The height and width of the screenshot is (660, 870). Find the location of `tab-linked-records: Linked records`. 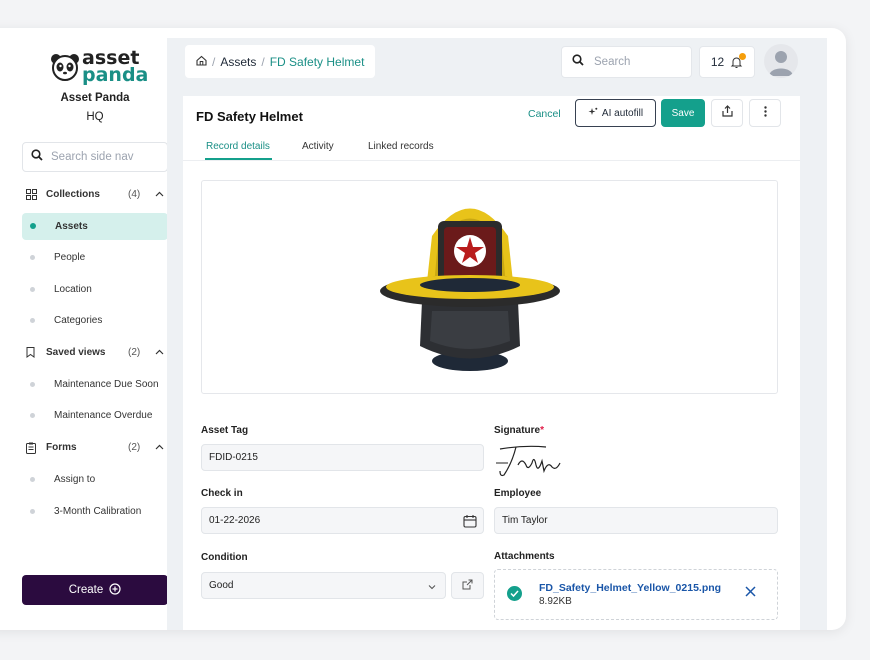

tab-linked-records: Linked records is located at coordinates (401, 146).